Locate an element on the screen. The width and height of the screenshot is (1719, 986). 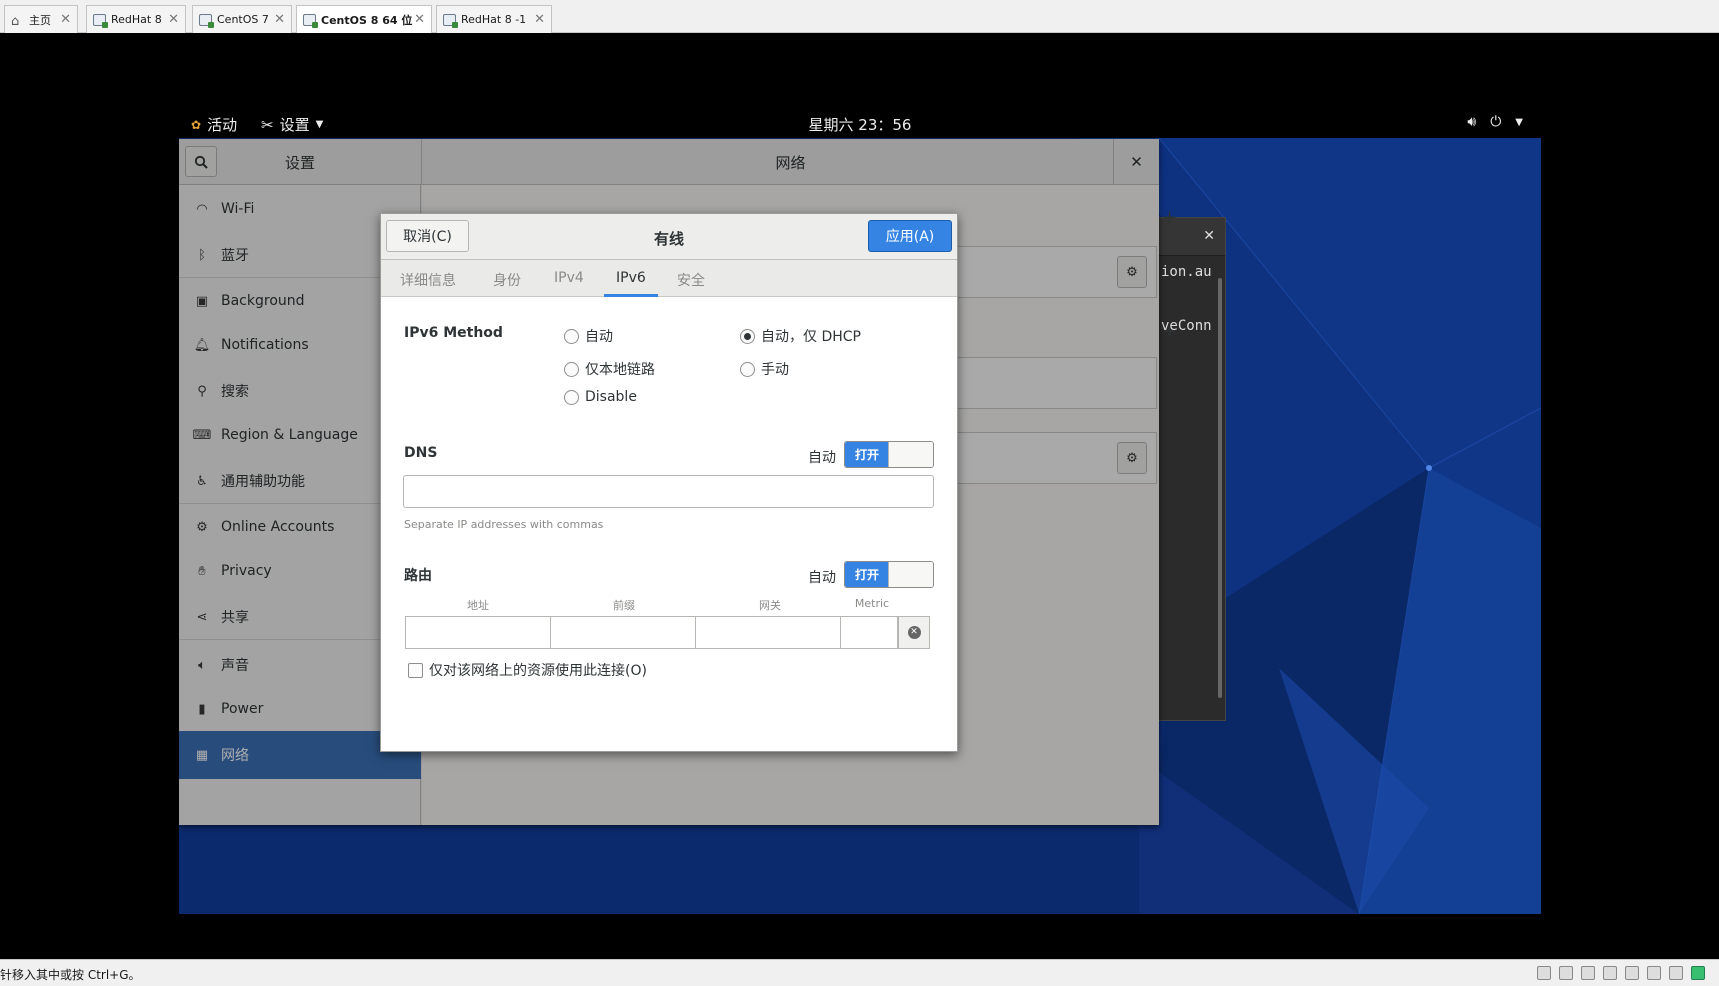
tab-centos7: CentOS 7 ✕ is located at coordinates (242, 19).